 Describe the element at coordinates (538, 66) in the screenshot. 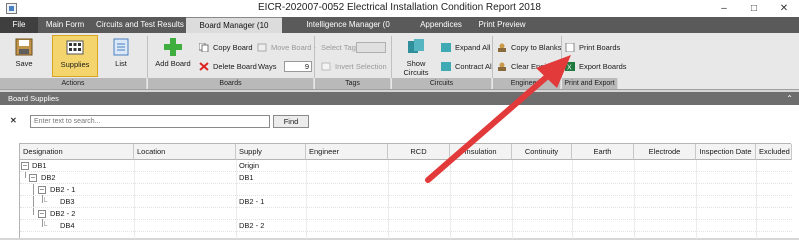

I see `clear-engineers-label: Clear Engineers` at that location.